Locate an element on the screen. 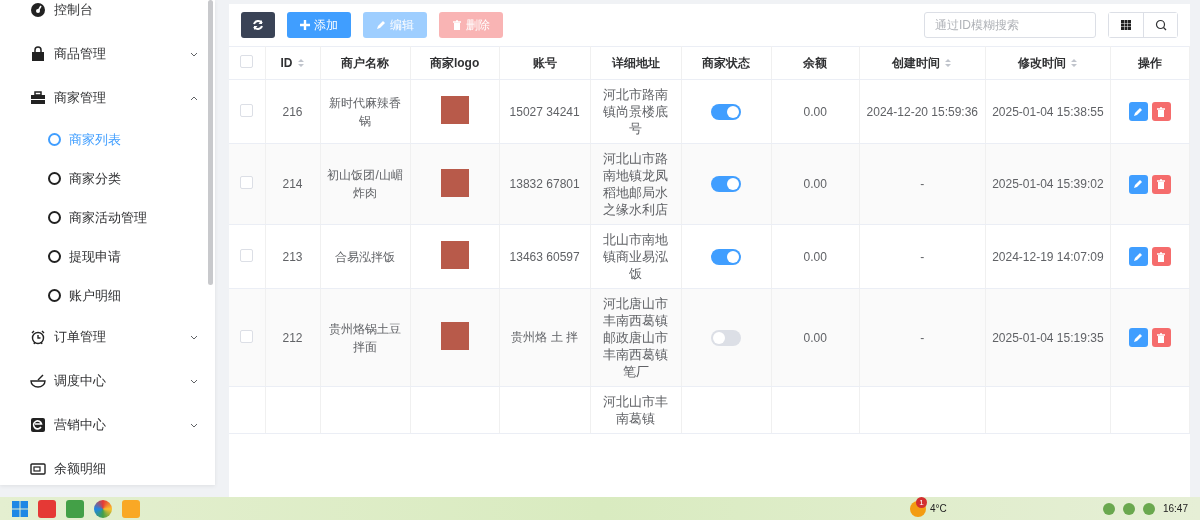  scrollbar-thumb is located at coordinates (210, 142).